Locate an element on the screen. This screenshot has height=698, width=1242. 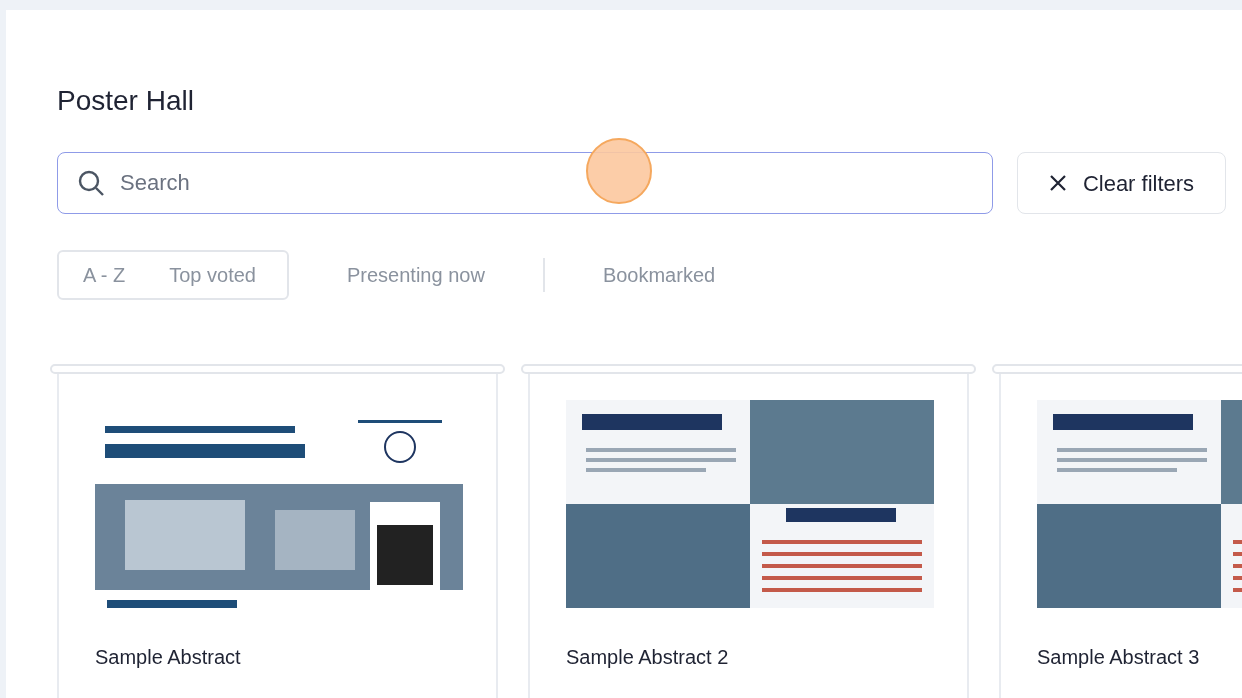
search-icon is located at coordinates (91, 183).